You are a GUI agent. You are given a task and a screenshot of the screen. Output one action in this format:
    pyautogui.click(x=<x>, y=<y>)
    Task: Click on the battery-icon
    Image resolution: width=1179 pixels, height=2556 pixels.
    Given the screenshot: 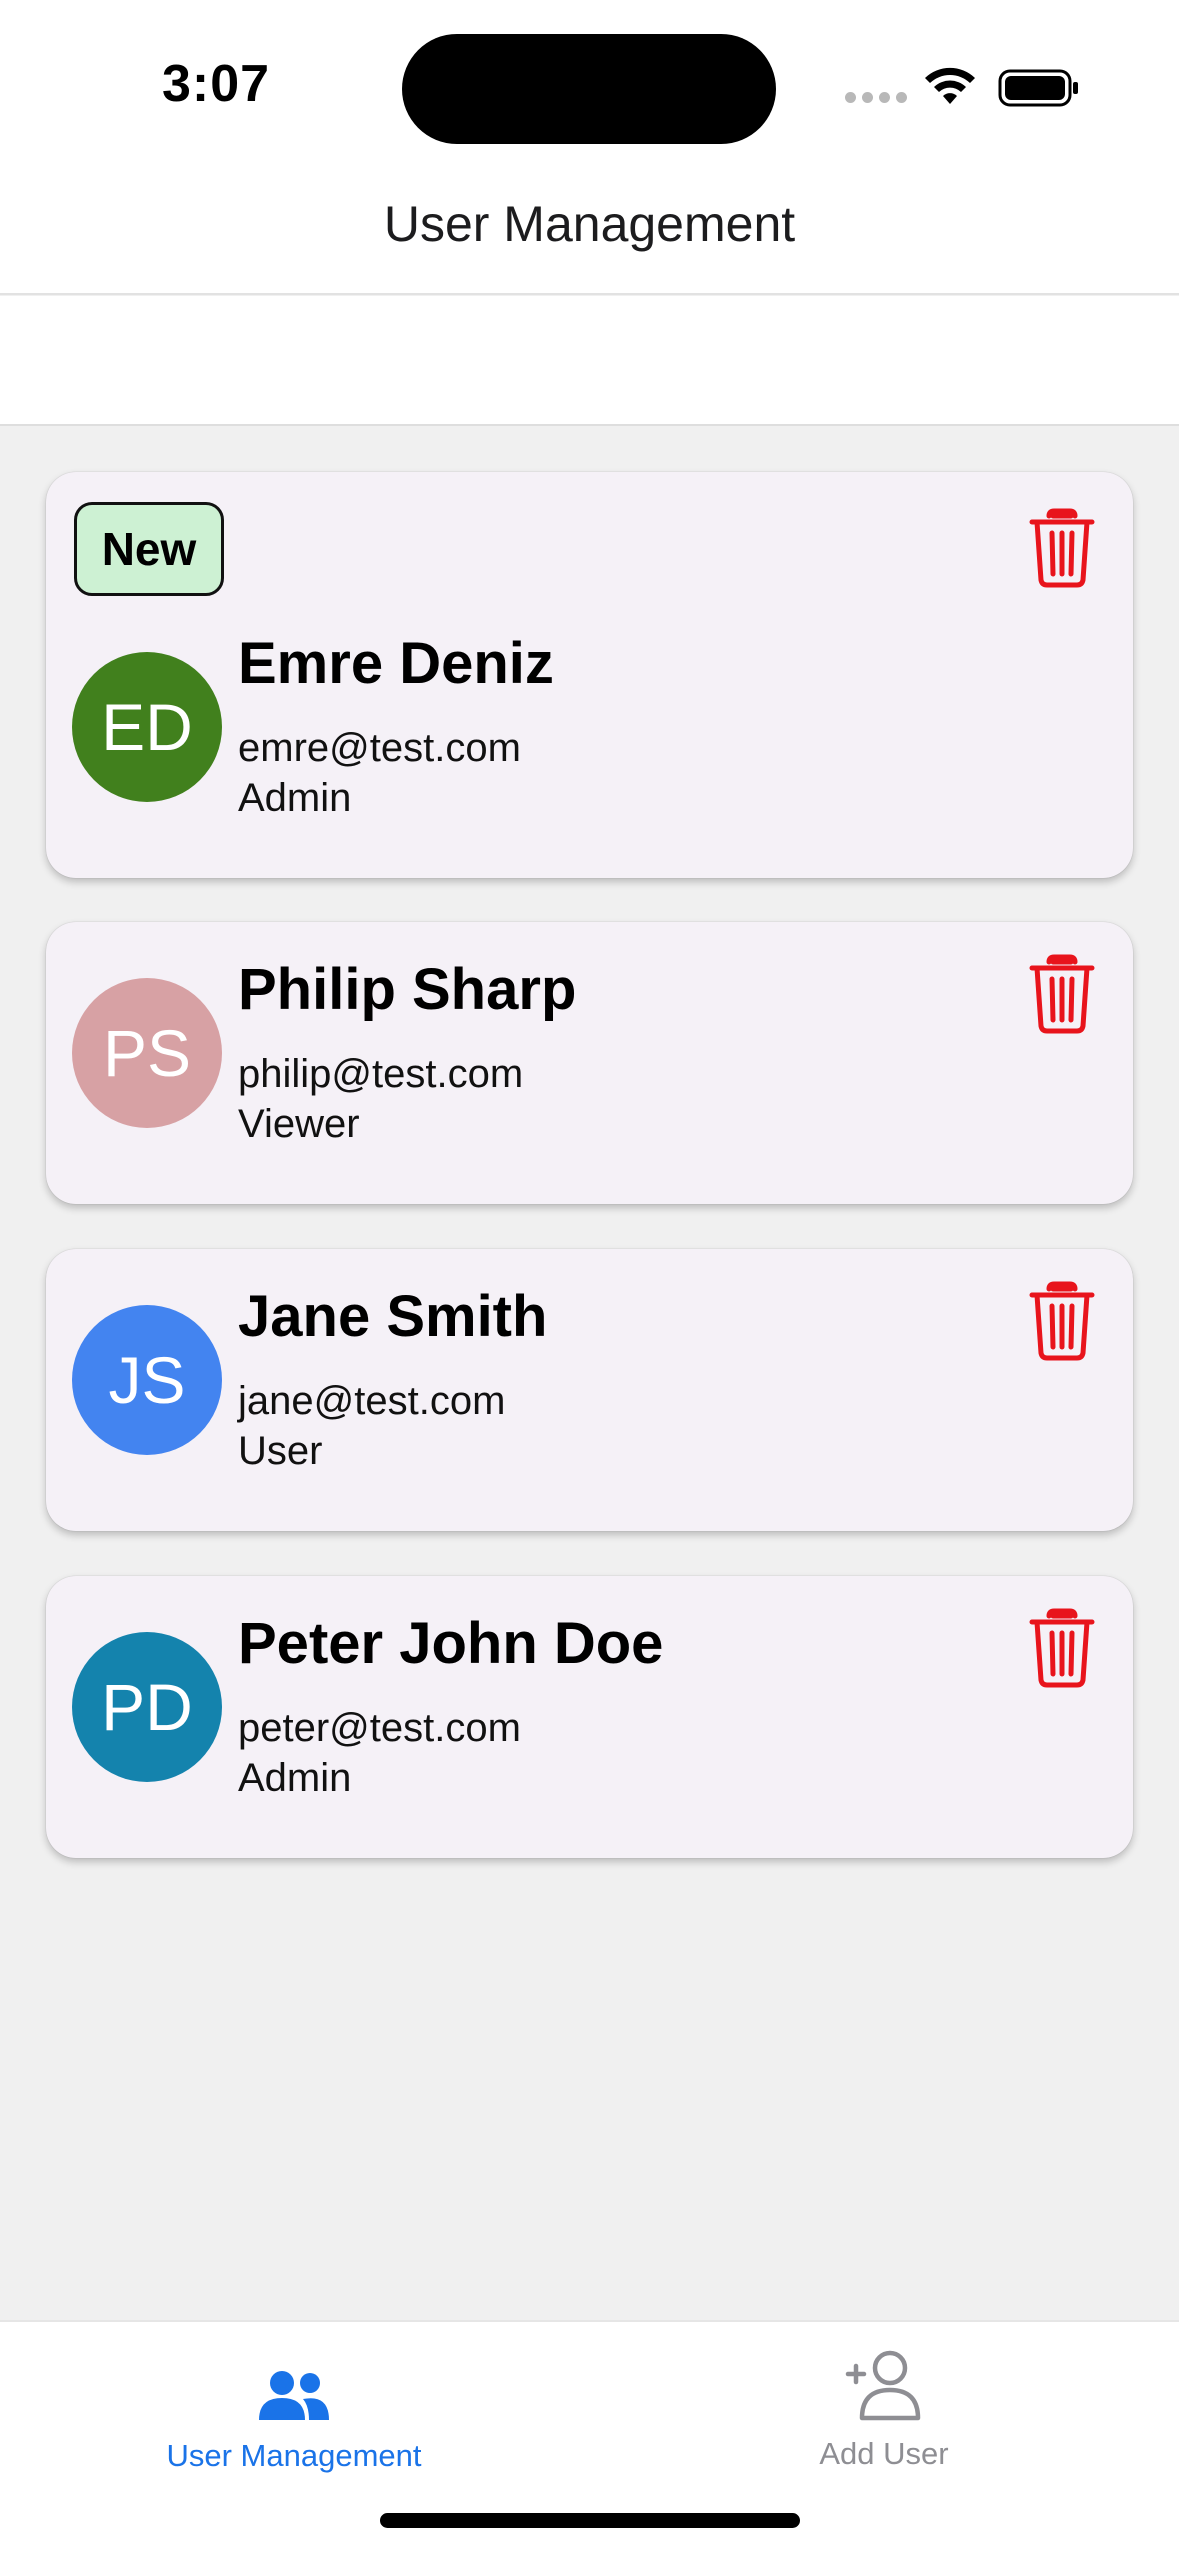 What is the action you would take?
    pyautogui.click(x=1038, y=88)
    